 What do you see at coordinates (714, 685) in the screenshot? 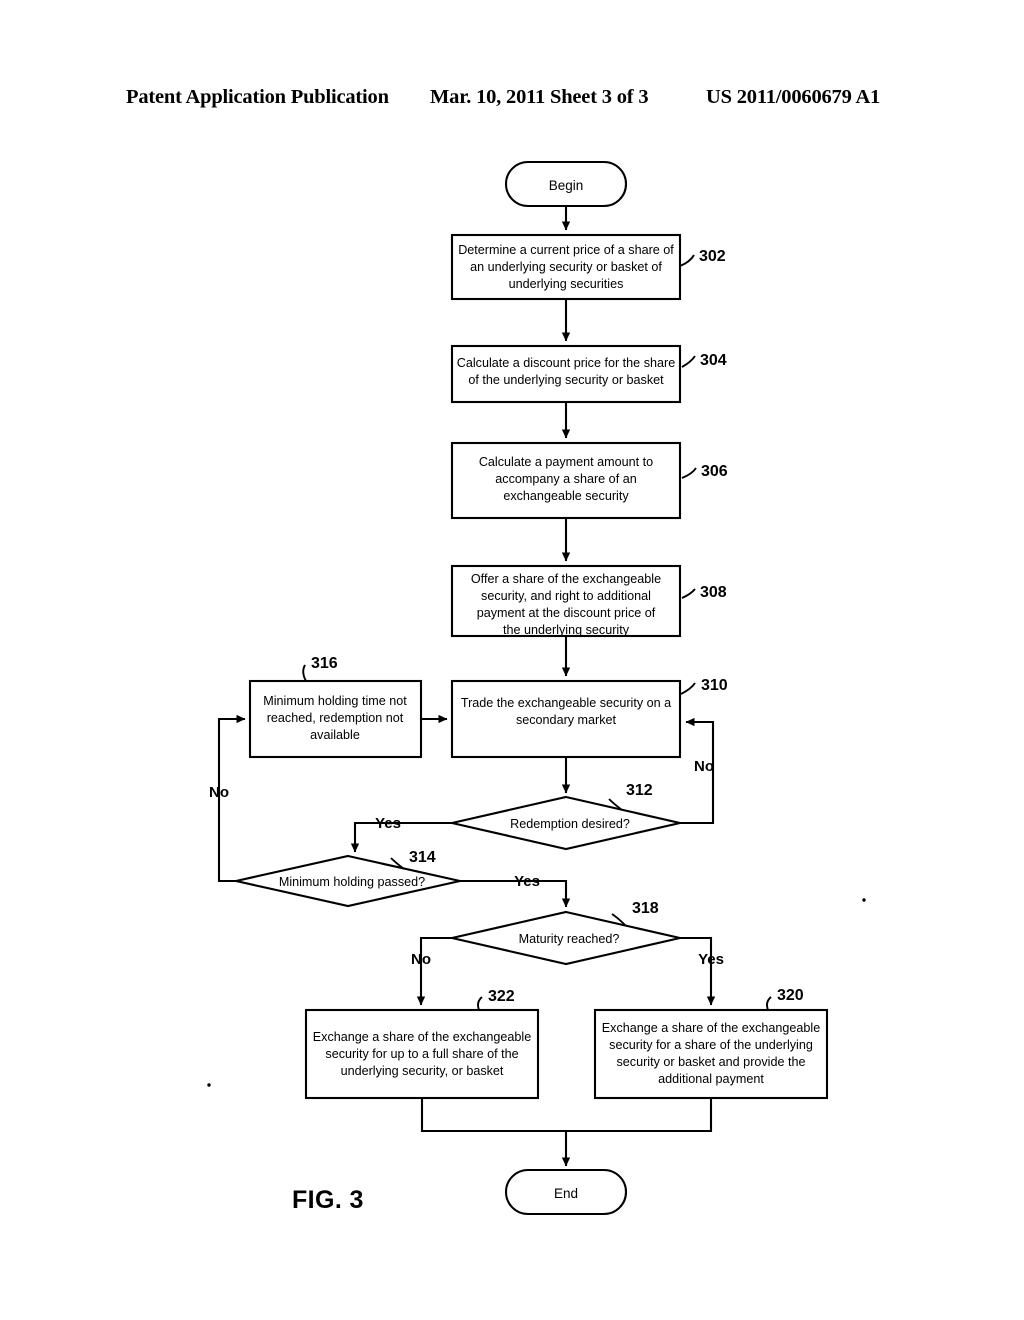
I see `ref-number-310: 310` at bounding box center [714, 685].